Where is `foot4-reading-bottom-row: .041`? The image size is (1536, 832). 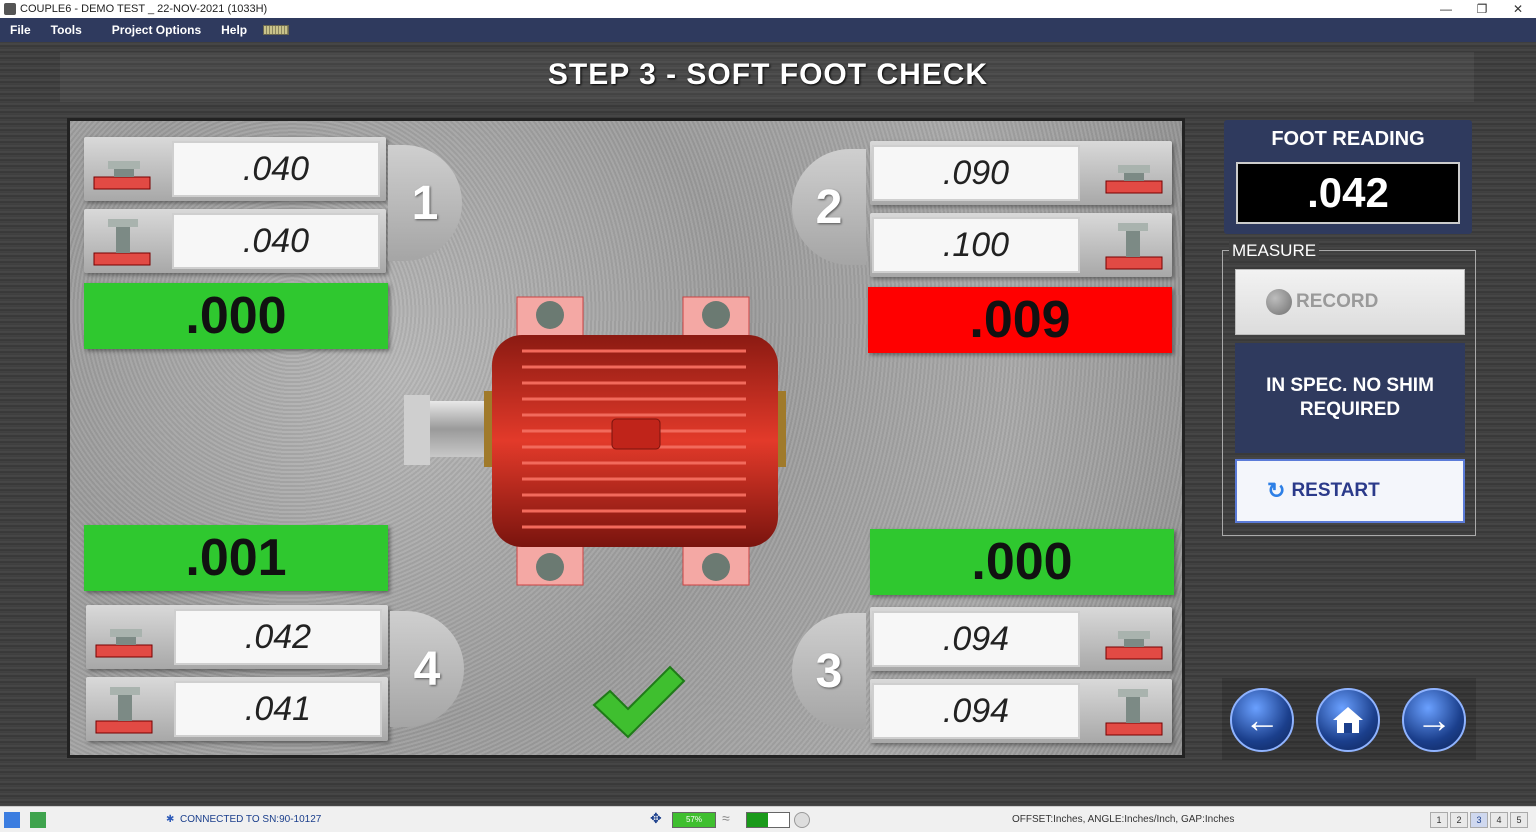 foot4-reading-bottom-row: .041 is located at coordinates (237, 709).